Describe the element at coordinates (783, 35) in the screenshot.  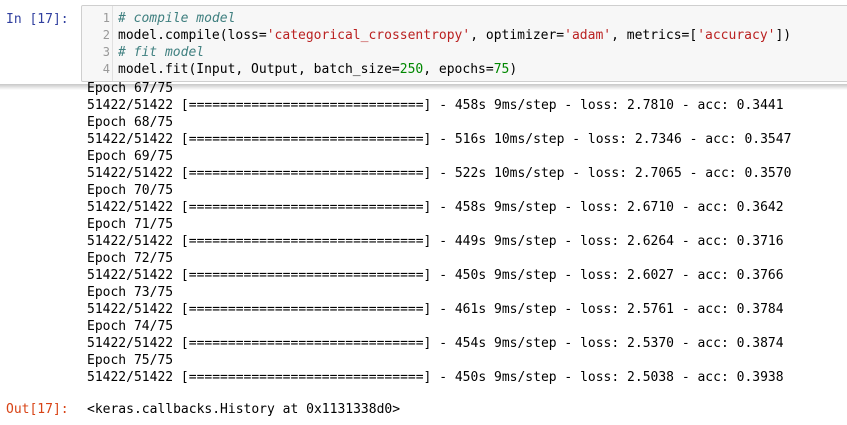
I see `code-token: ])` at that location.